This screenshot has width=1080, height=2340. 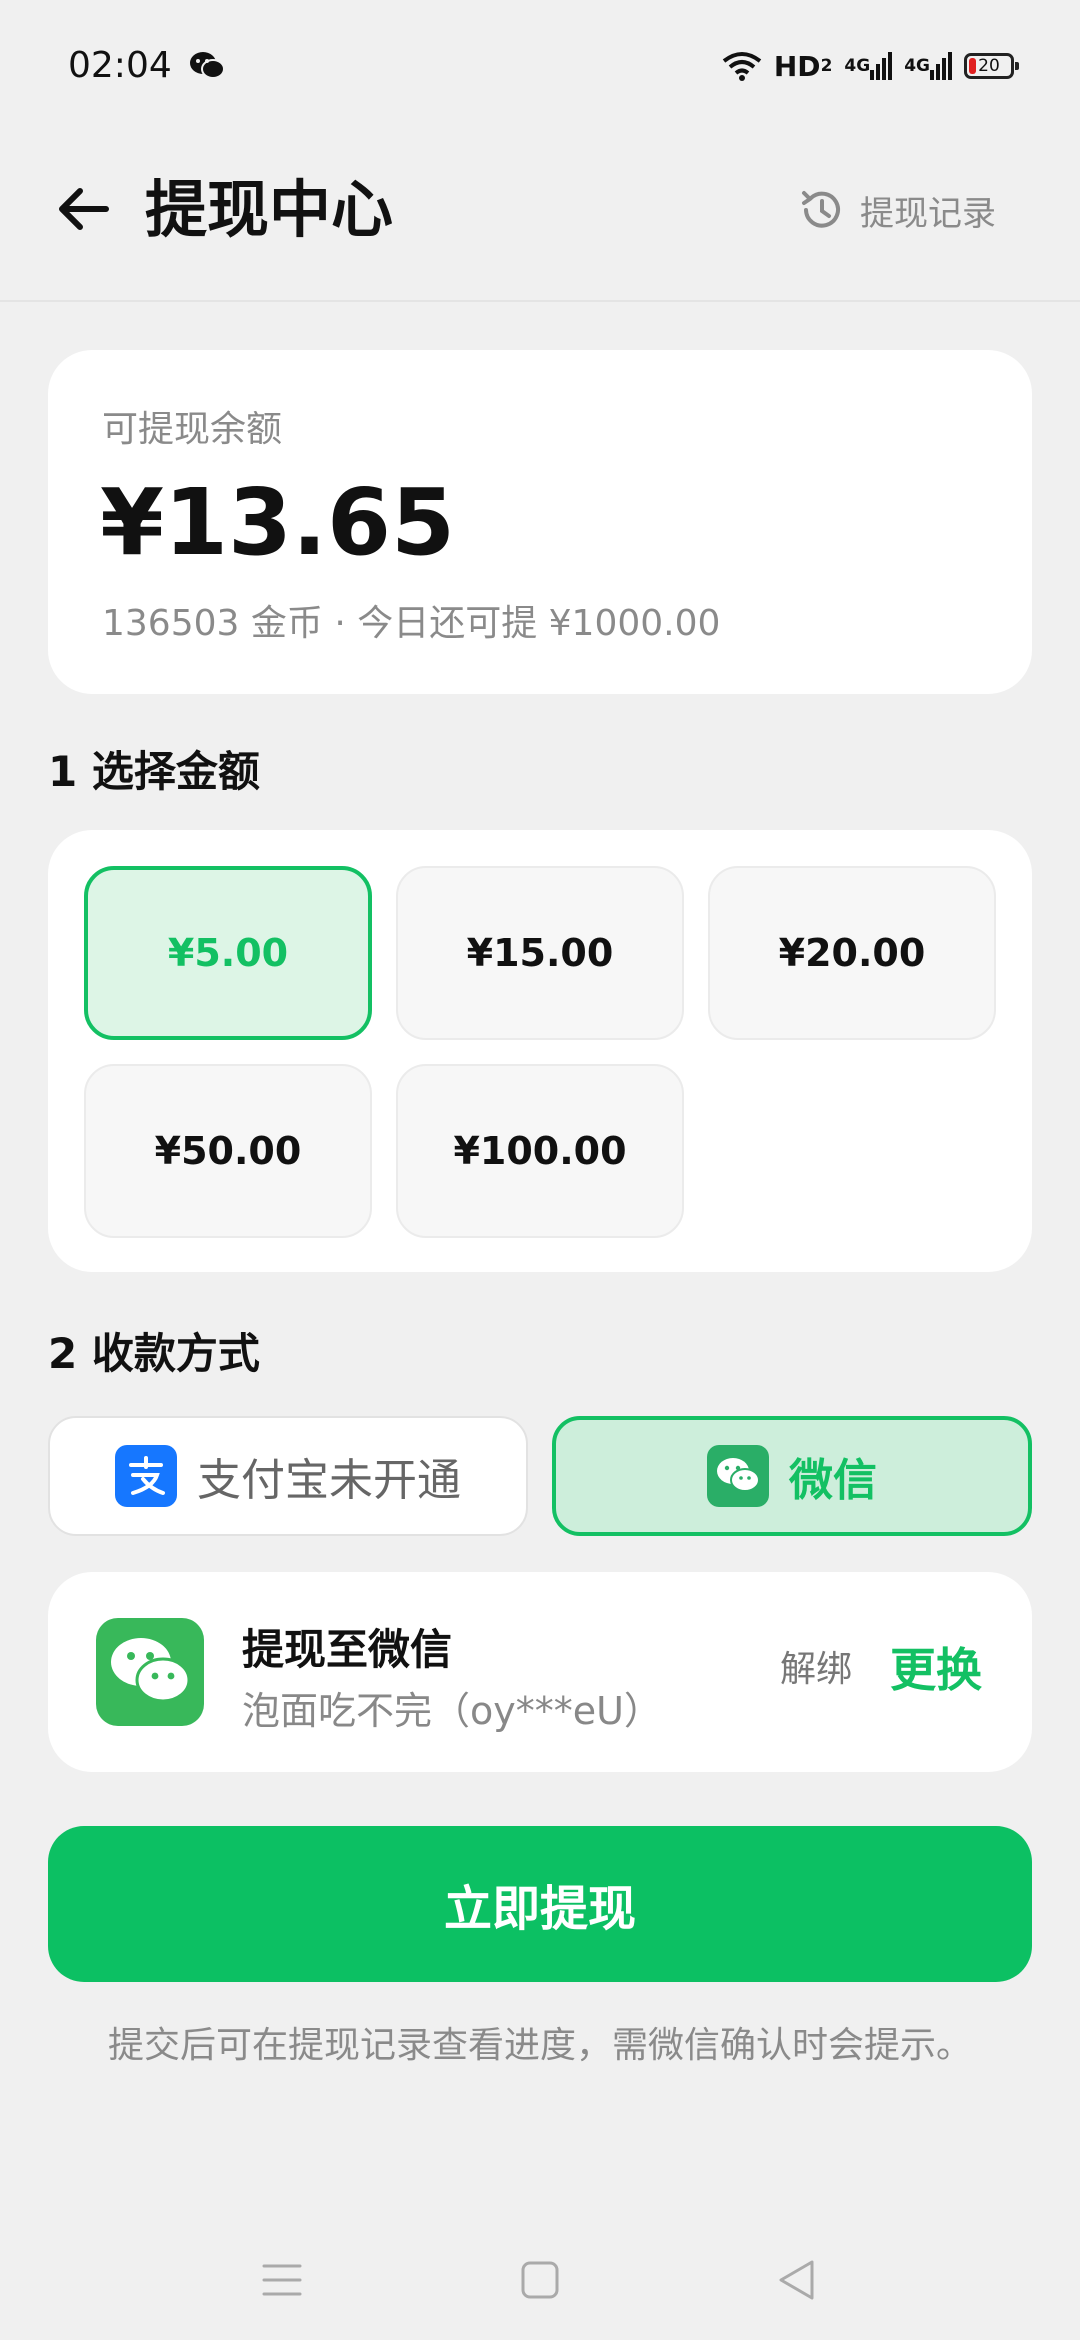 I want to click on amount-option-15: ¥15.00, so click(x=540, y=953).